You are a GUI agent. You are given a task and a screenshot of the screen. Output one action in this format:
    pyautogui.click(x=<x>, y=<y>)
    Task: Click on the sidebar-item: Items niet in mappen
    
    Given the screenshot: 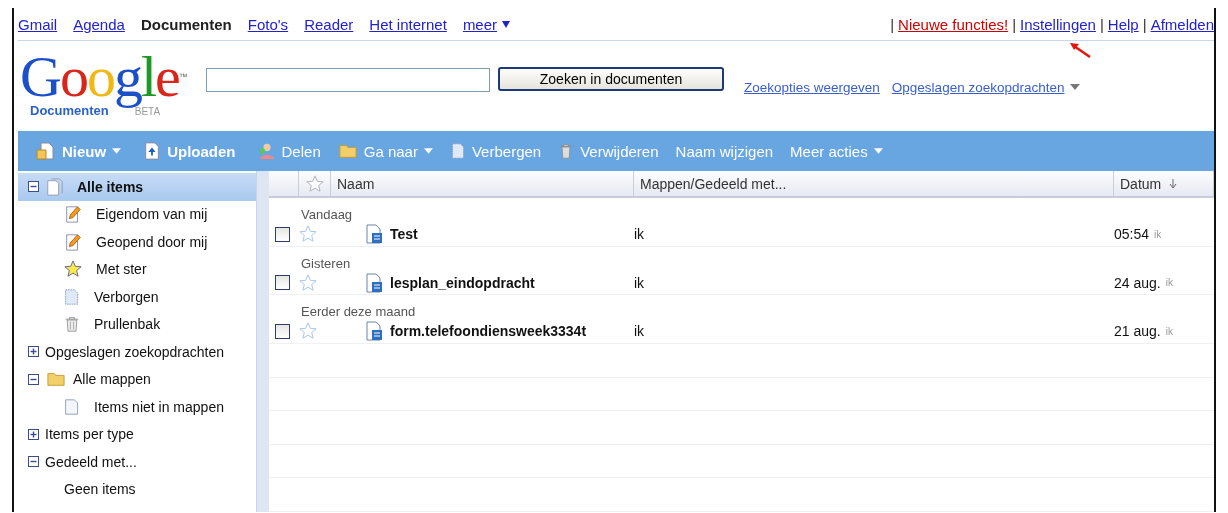 What is the action you would take?
    pyautogui.click(x=137, y=407)
    